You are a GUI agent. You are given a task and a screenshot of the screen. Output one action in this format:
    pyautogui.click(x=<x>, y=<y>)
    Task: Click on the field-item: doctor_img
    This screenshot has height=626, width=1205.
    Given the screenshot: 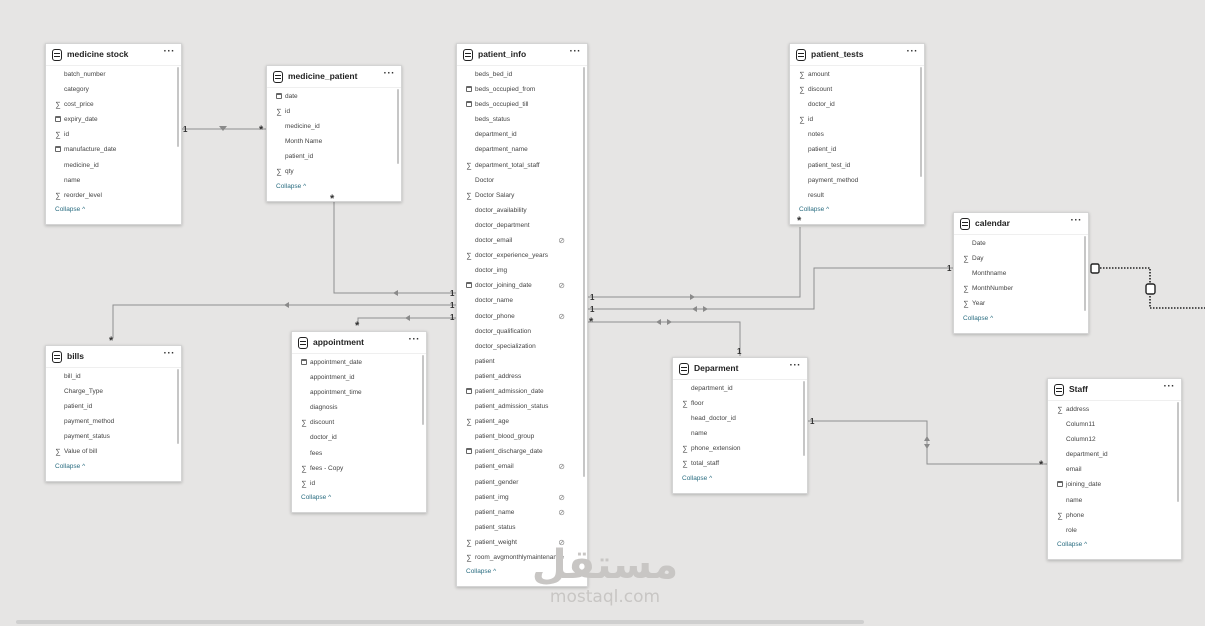 What is the action you would take?
    pyautogui.click(x=522, y=270)
    